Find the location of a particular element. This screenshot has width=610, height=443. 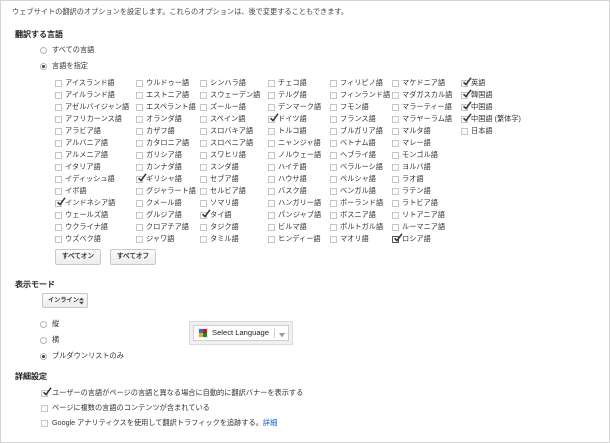

language-option: スワヒリ語 is located at coordinates (223, 155).